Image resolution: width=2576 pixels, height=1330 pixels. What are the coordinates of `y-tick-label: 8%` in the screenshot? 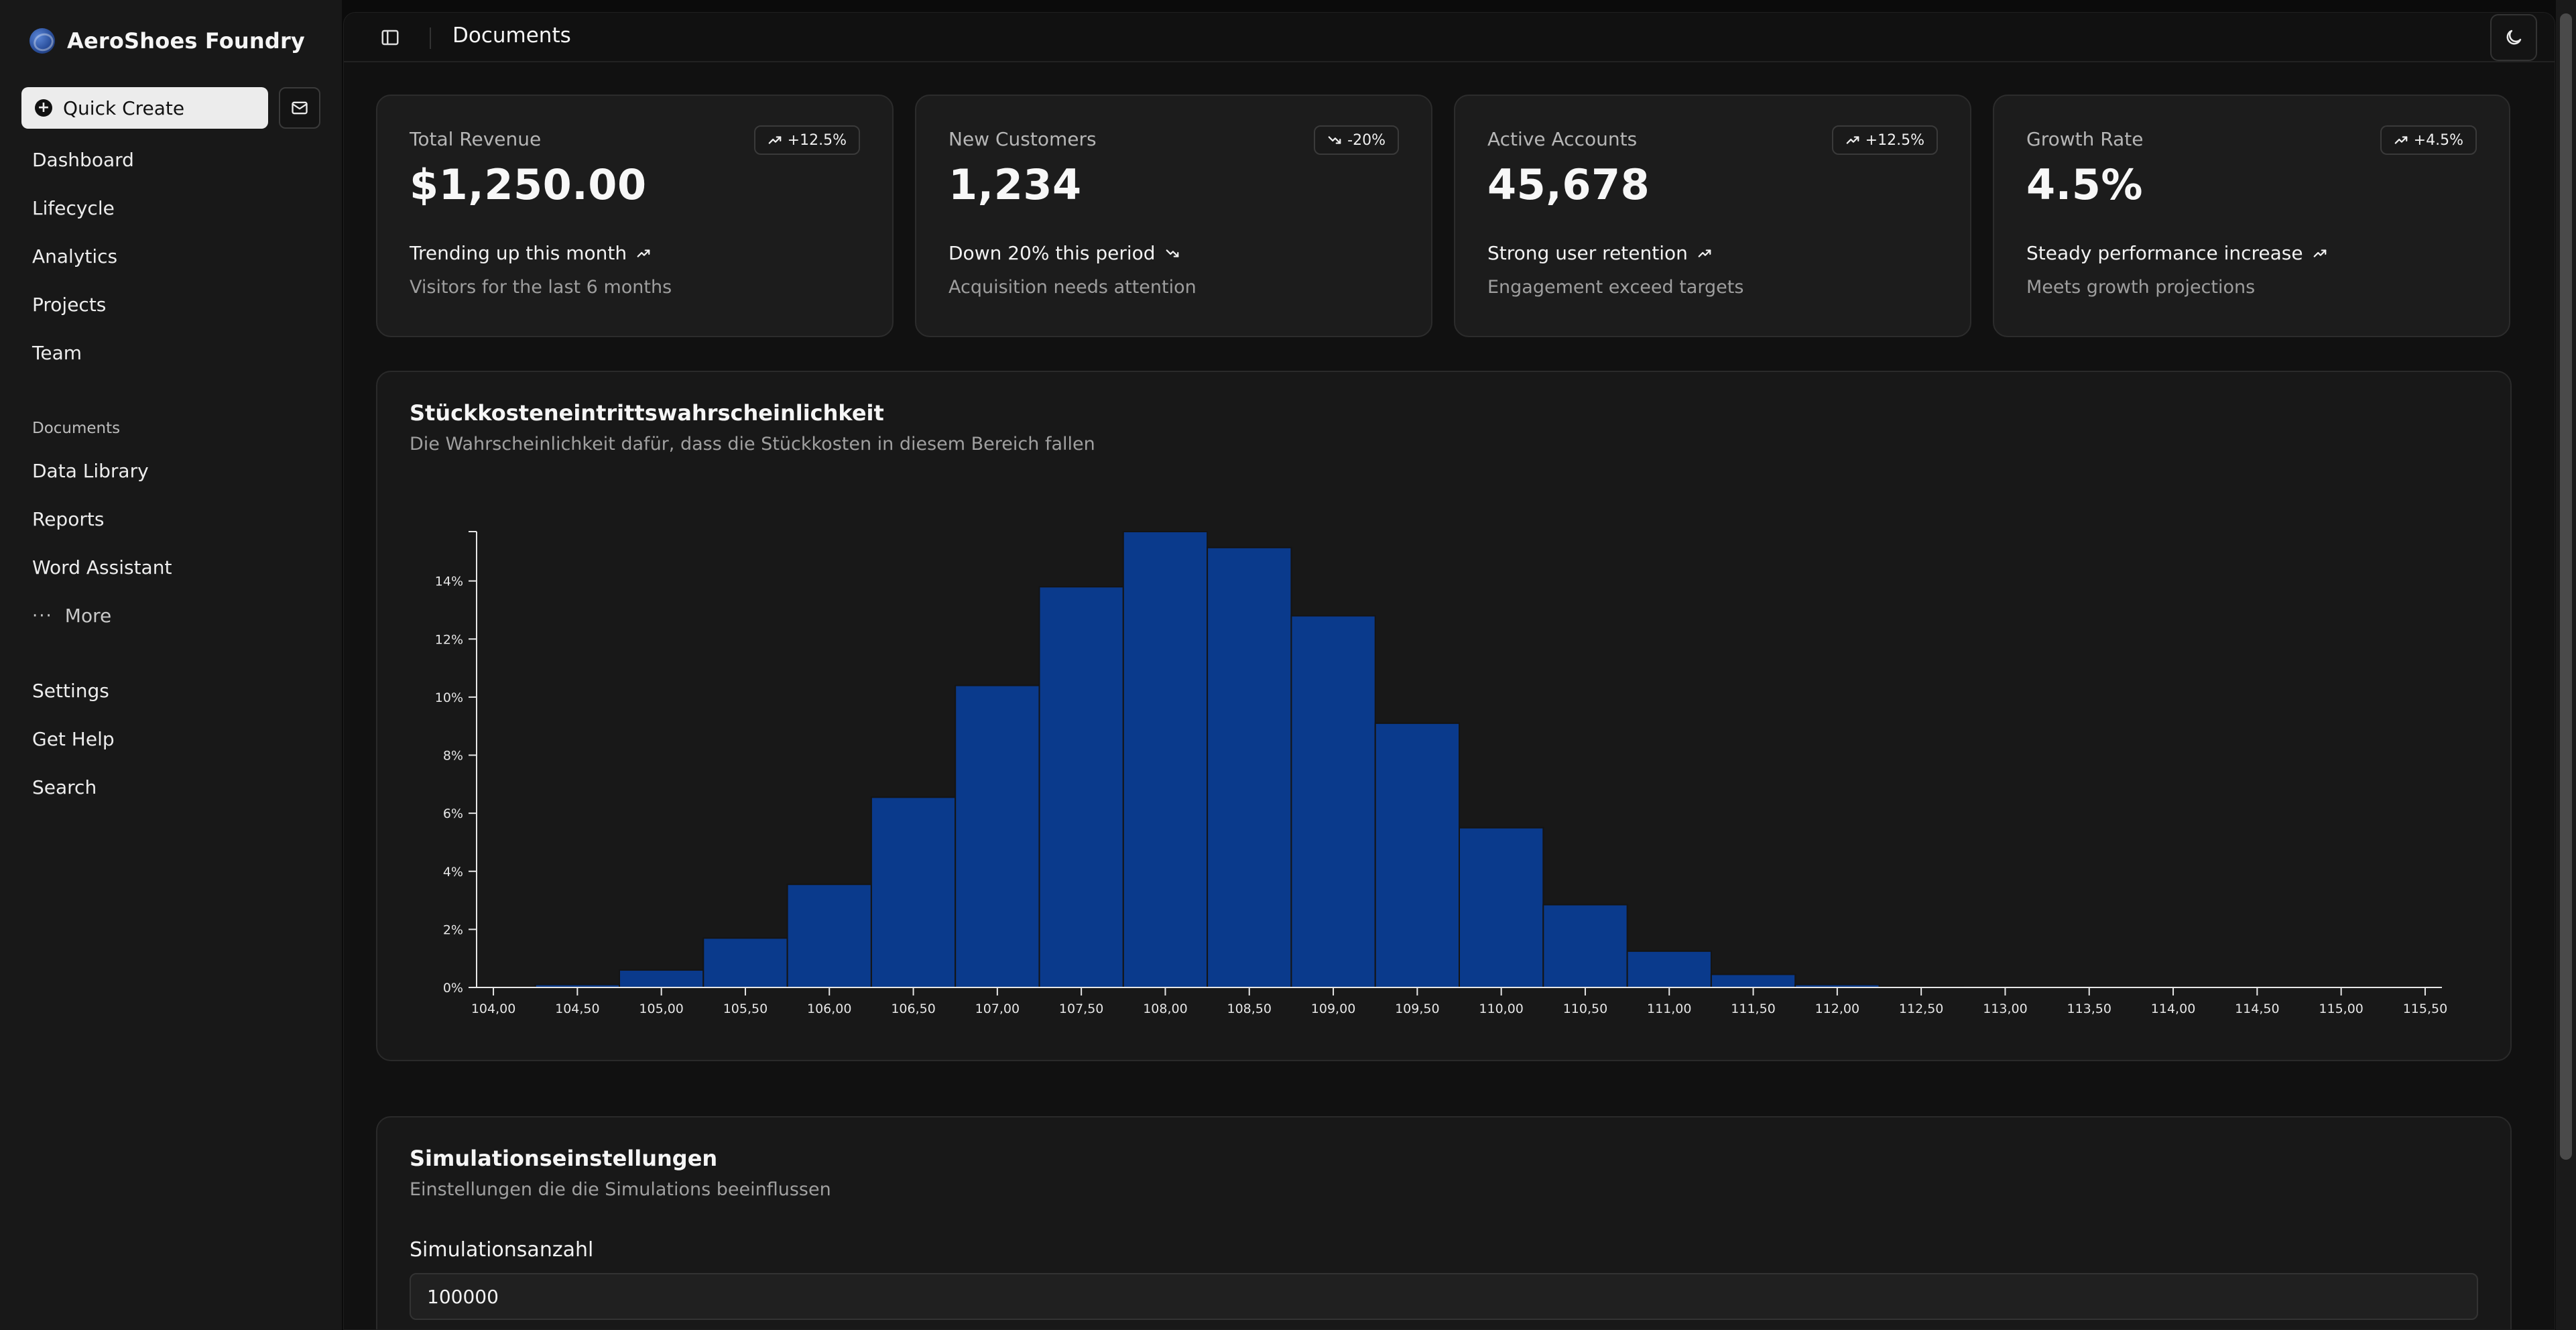 It's located at (453, 757).